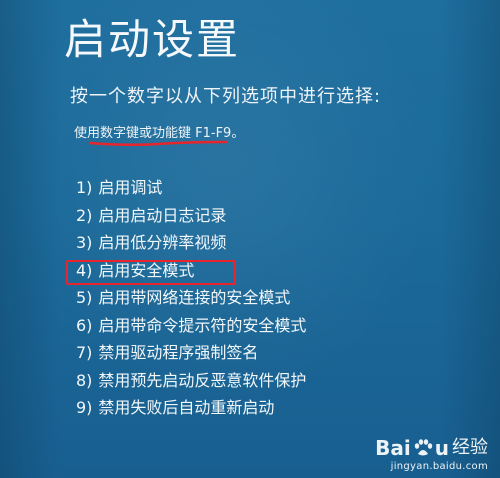  I want to click on option-number: 8), so click(84, 380).